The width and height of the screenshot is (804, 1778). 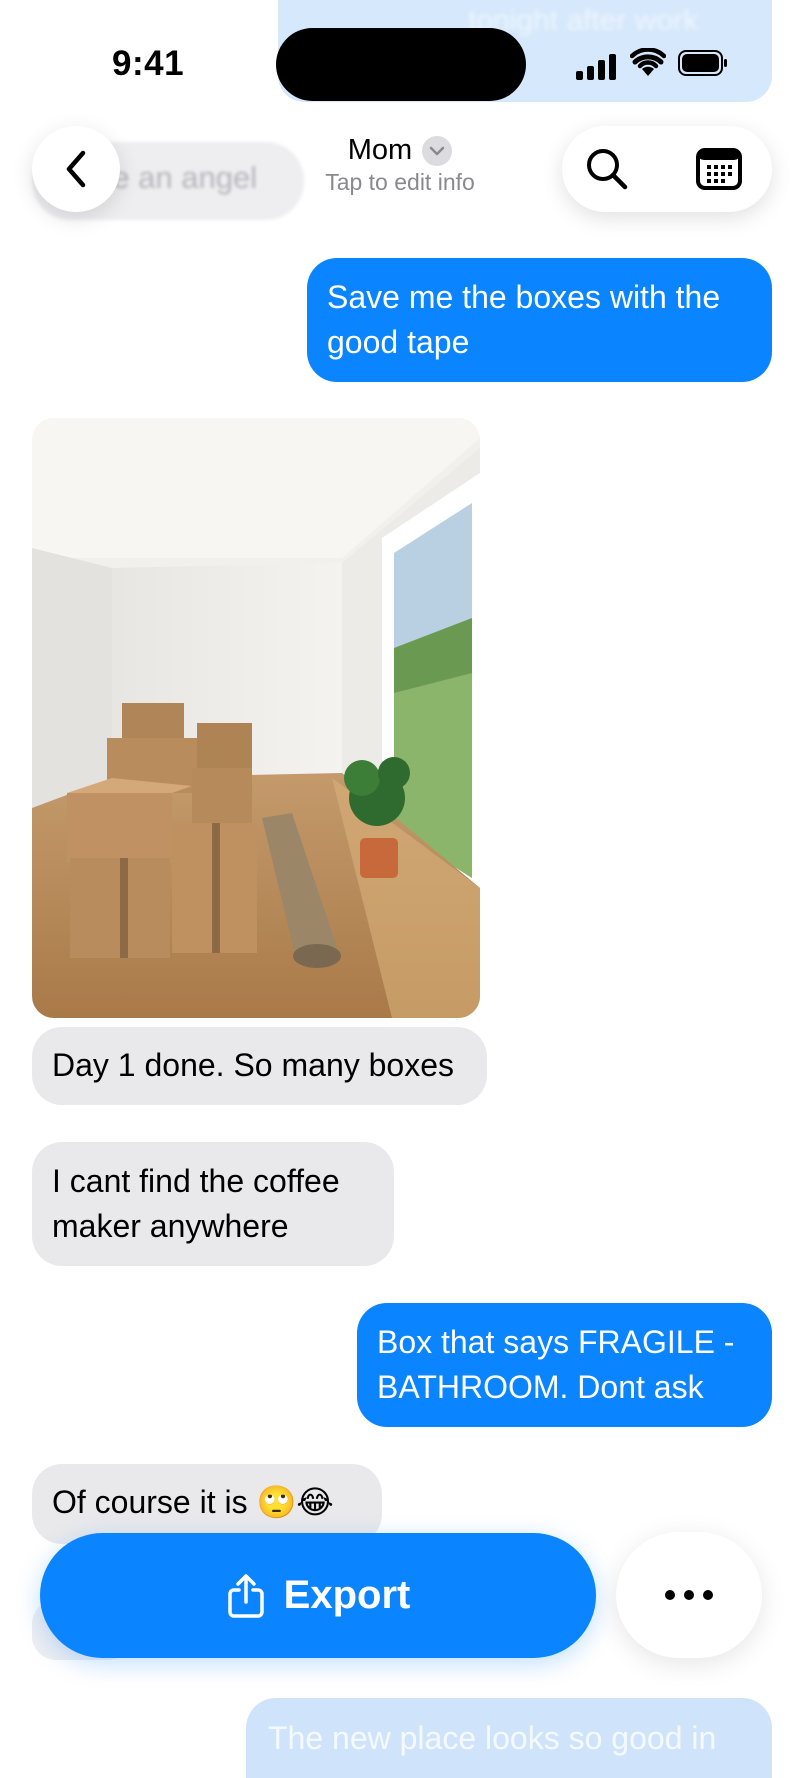 What do you see at coordinates (196, 1203) in the screenshot?
I see `message-text: I cant find the coffee maker anywhere` at bounding box center [196, 1203].